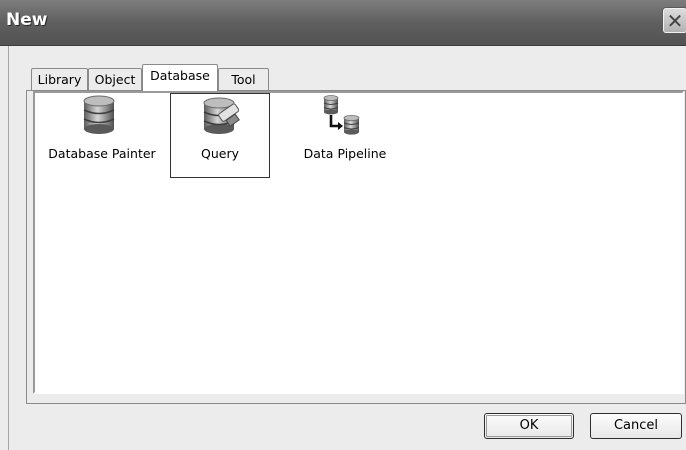  What do you see at coordinates (99, 114) in the screenshot?
I see `database-painter-icon` at bounding box center [99, 114].